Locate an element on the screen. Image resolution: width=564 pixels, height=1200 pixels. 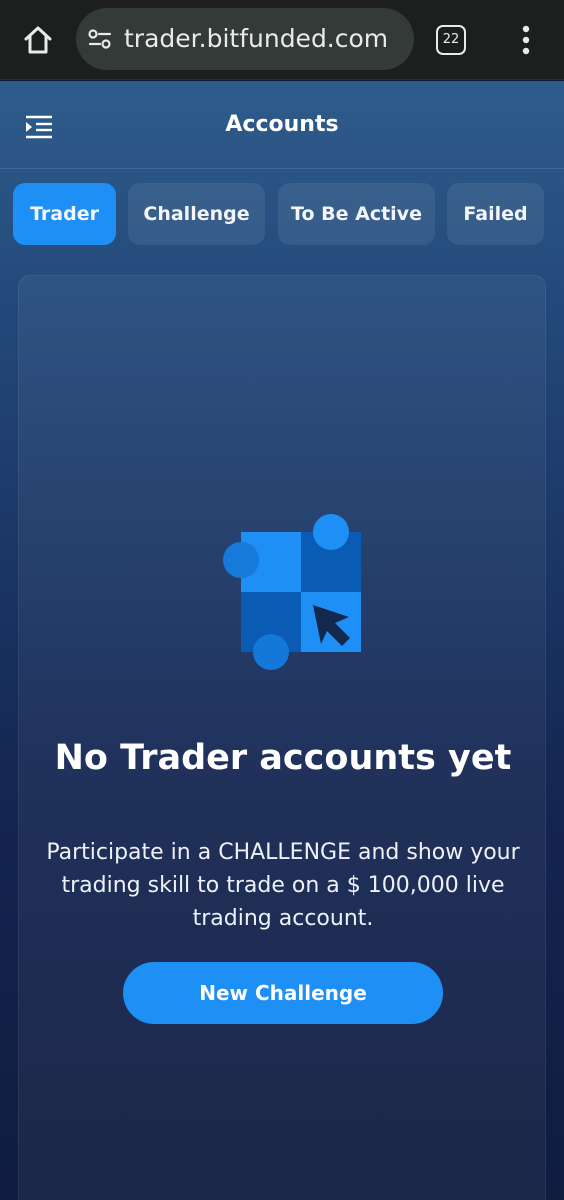
app-header: Accounts is located at coordinates (282, 125).